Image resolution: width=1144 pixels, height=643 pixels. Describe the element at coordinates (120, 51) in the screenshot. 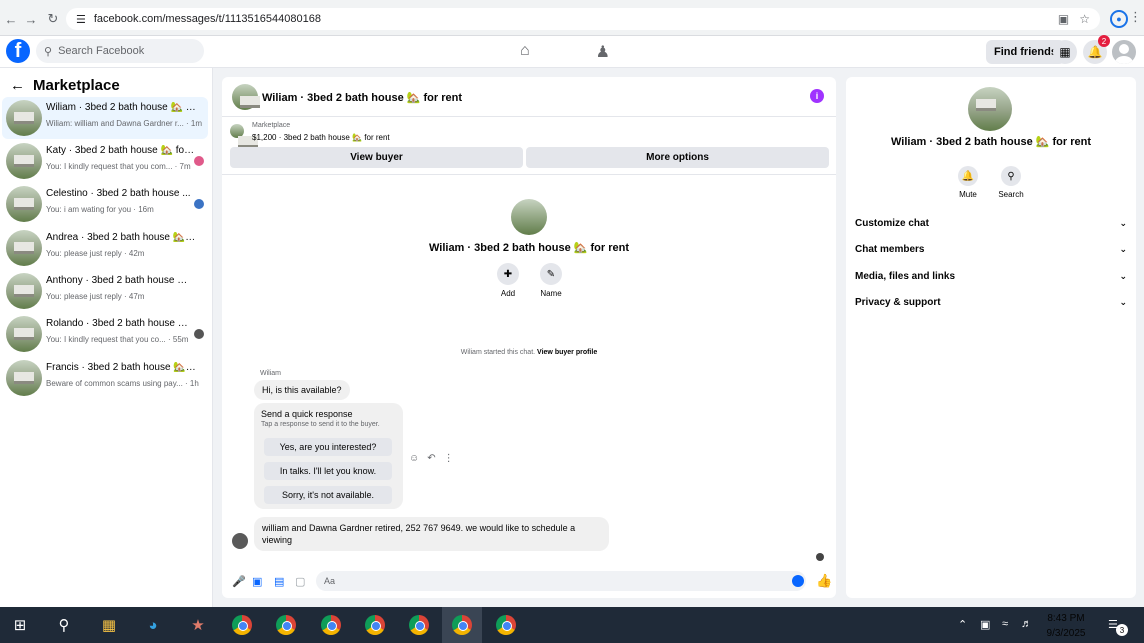

I see `search-input: ⚲ Search Facebook` at that location.